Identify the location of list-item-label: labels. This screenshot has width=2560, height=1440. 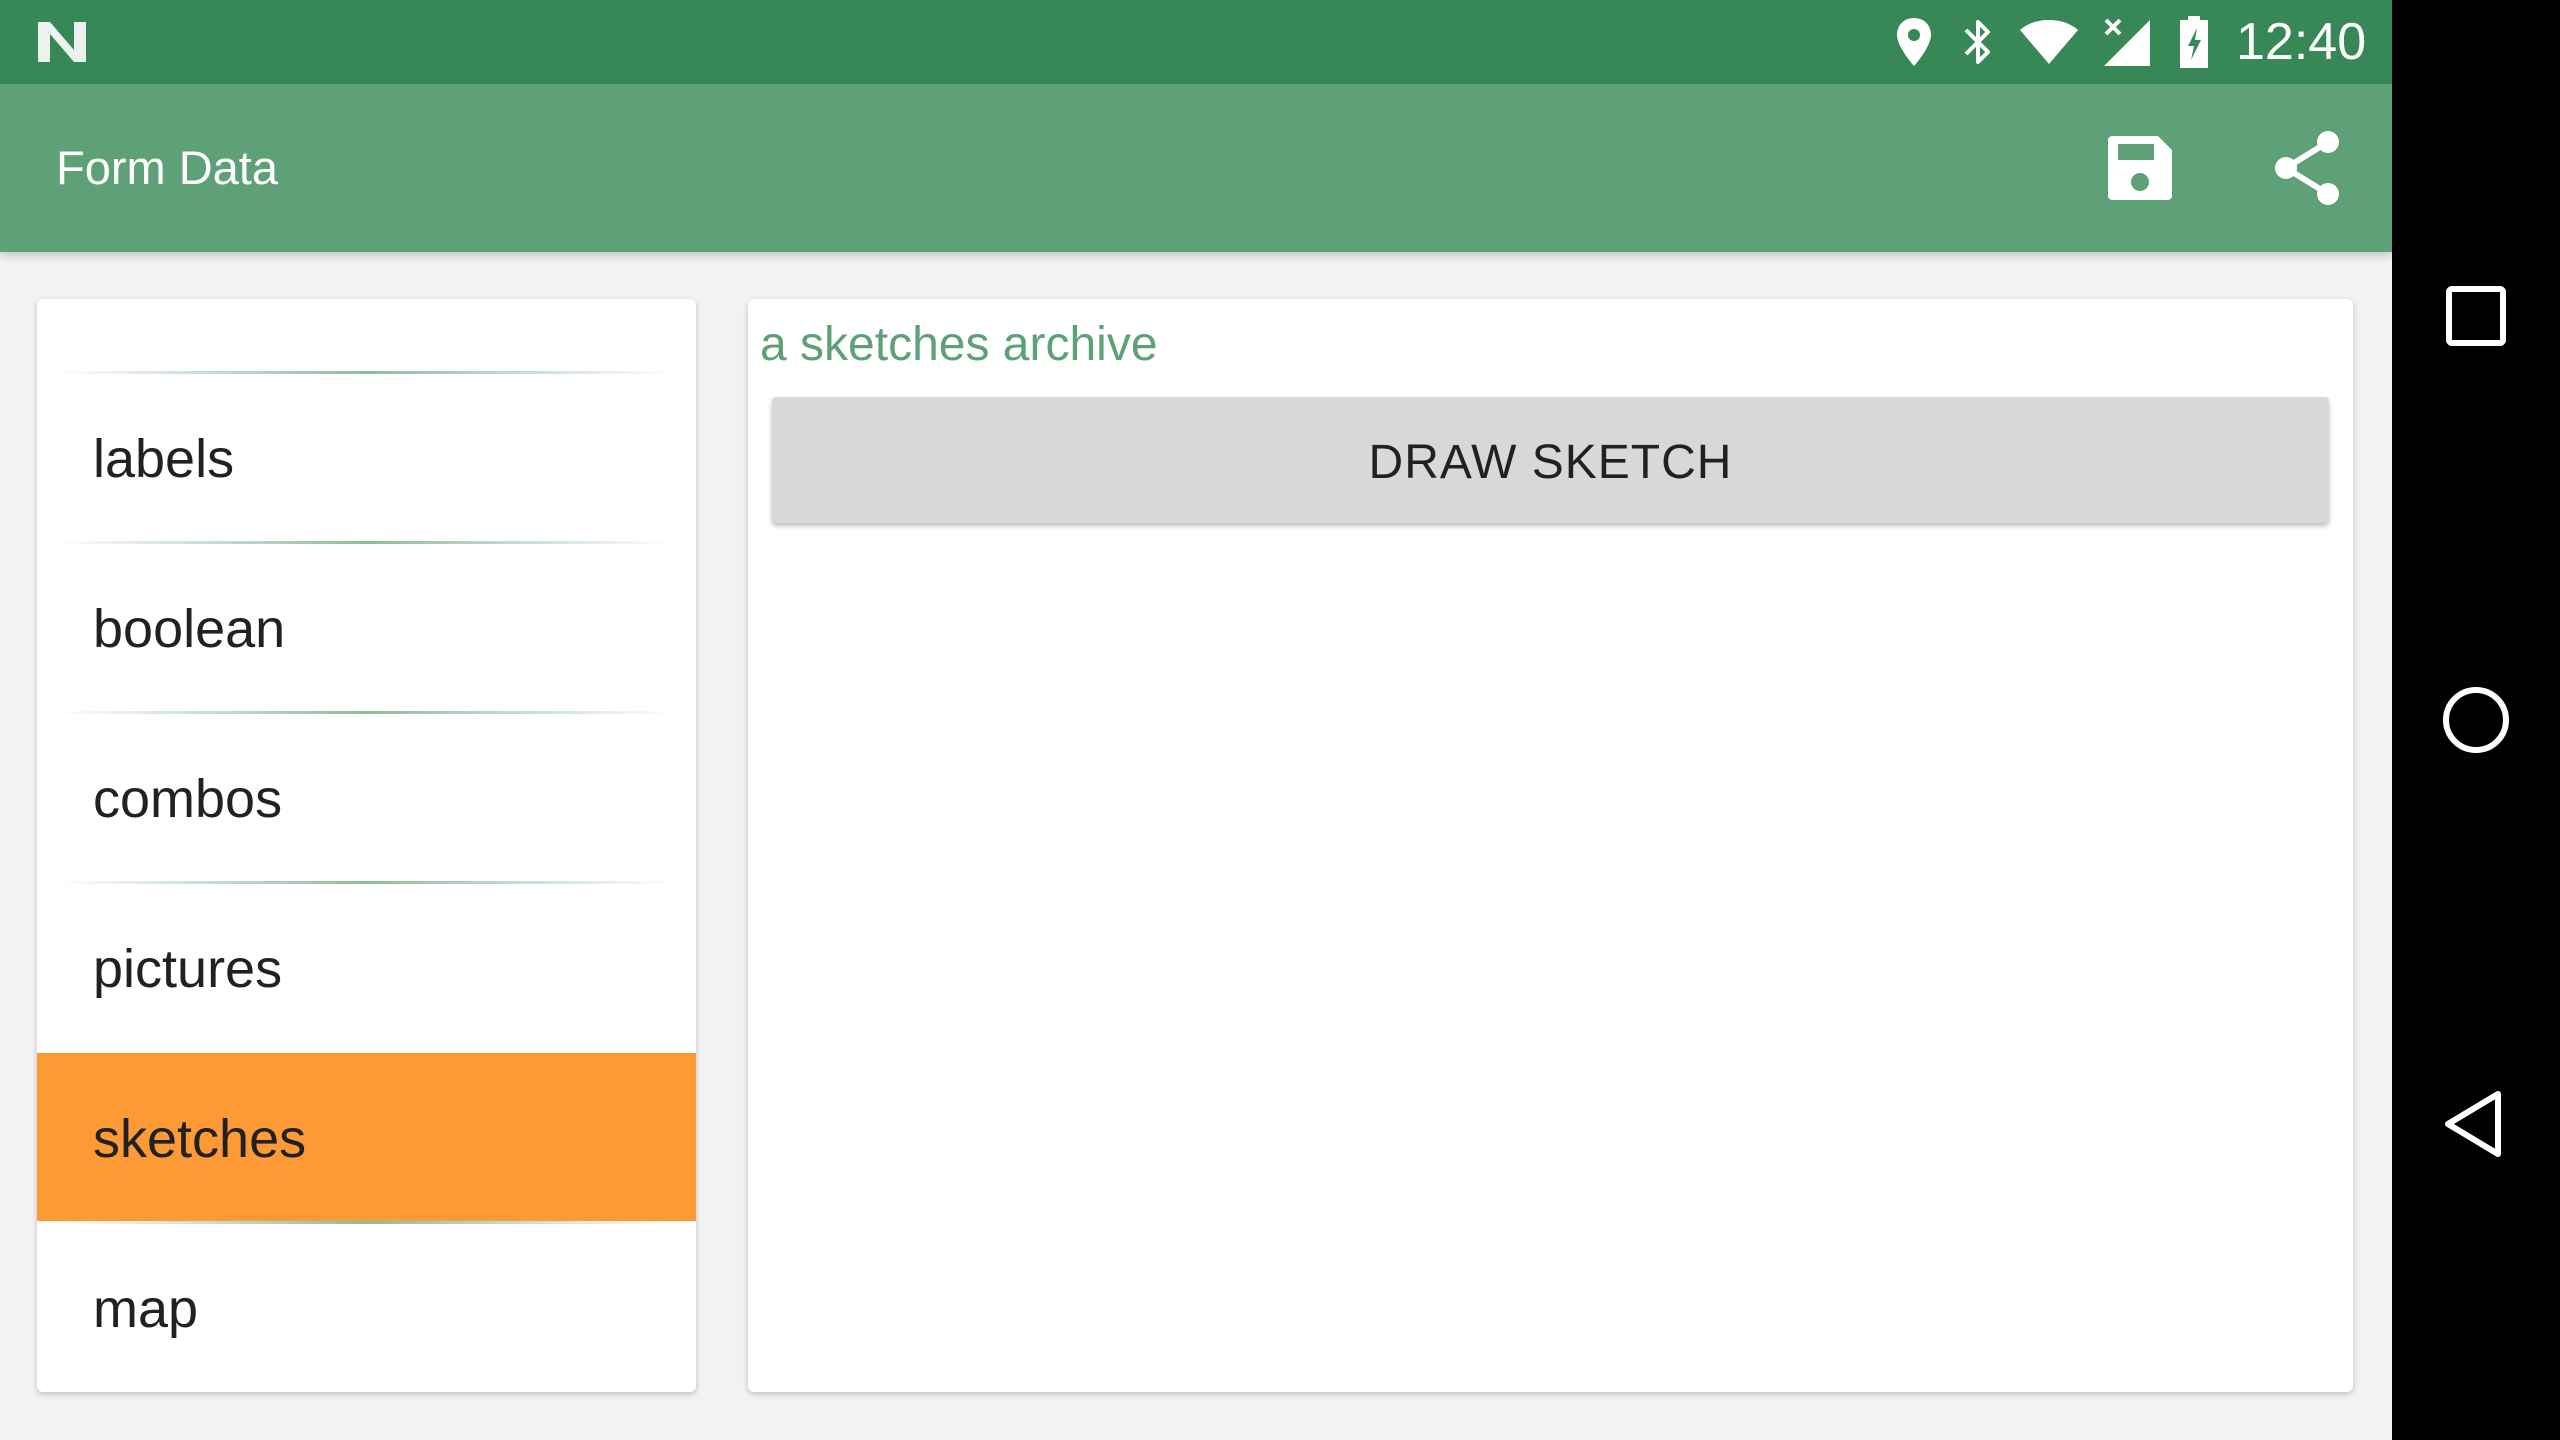
(164, 459).